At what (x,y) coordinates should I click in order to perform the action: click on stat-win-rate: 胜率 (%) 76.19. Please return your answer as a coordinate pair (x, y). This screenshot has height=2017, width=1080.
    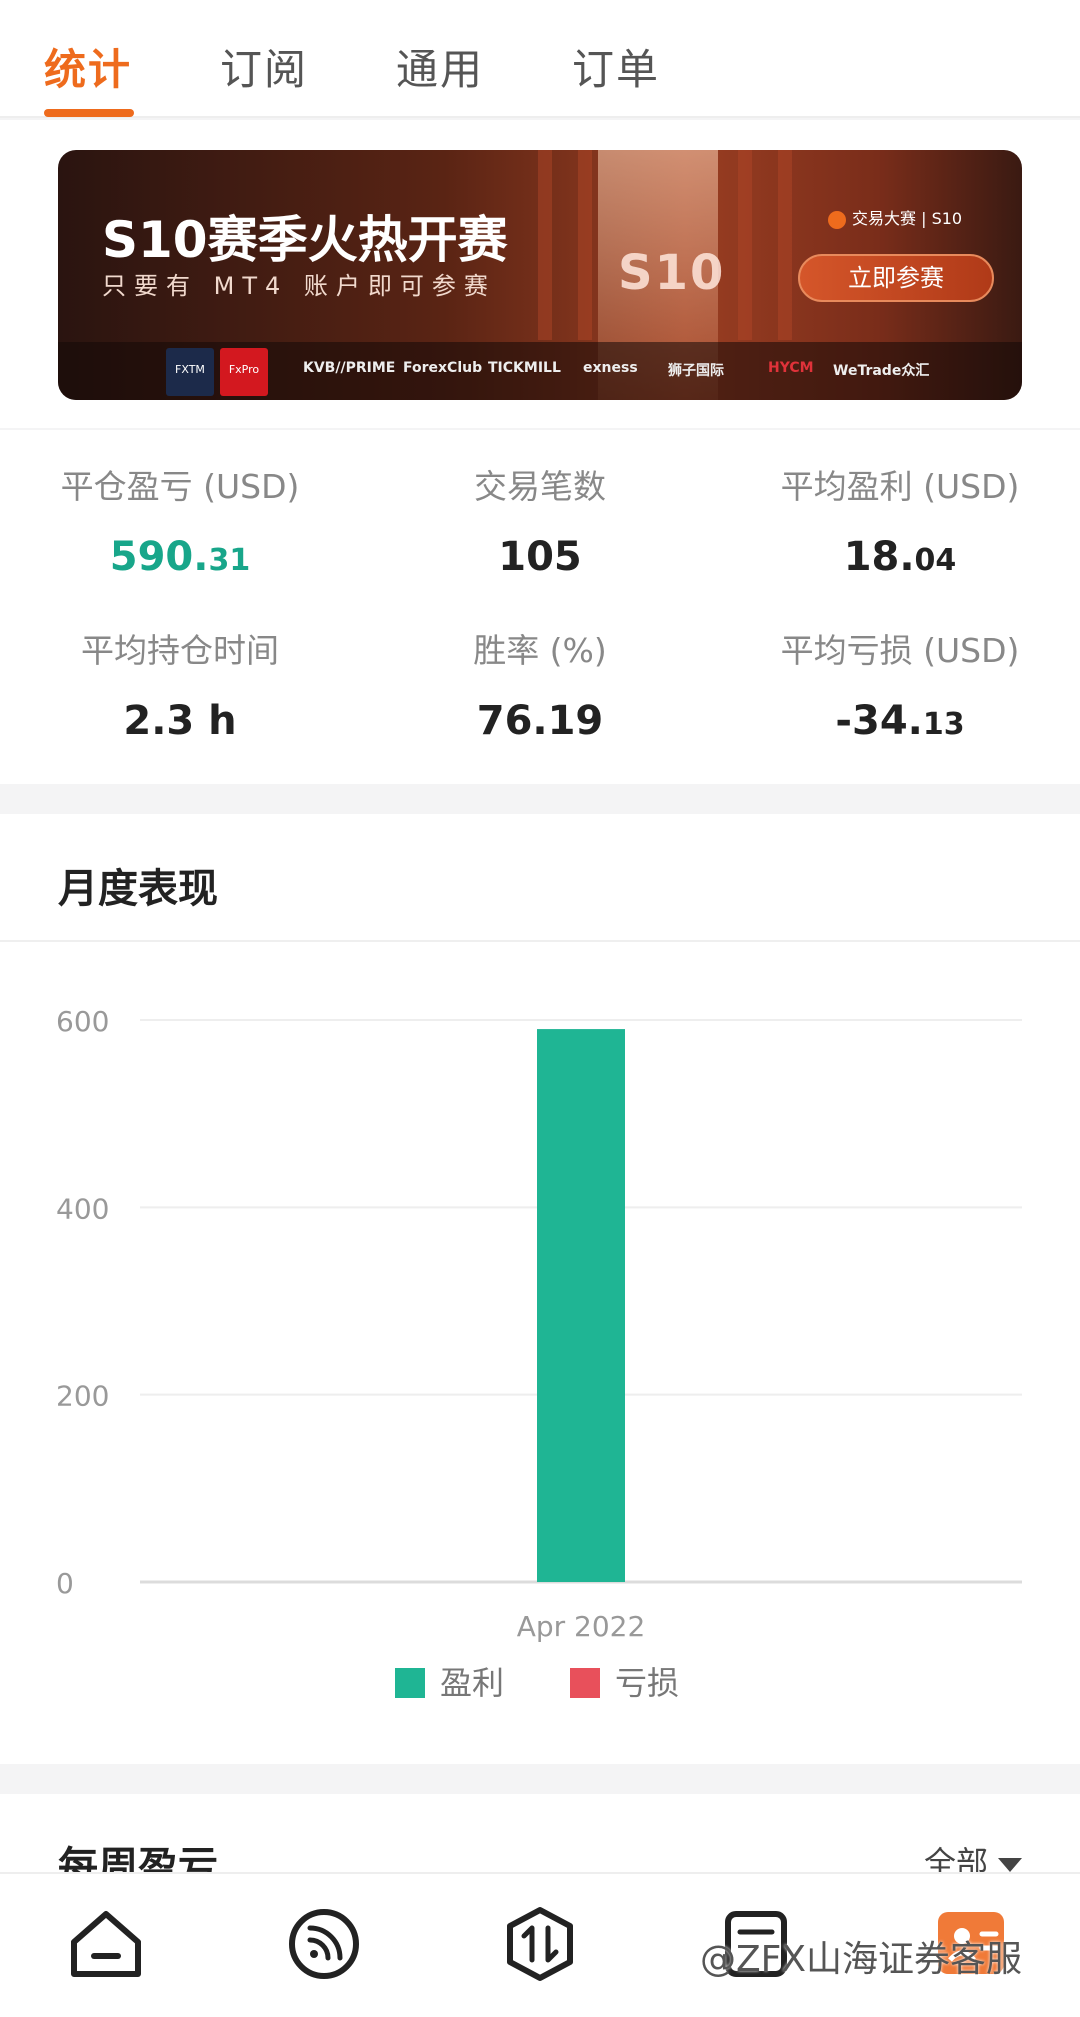
    Looking at the image, I should click on (540, 684).